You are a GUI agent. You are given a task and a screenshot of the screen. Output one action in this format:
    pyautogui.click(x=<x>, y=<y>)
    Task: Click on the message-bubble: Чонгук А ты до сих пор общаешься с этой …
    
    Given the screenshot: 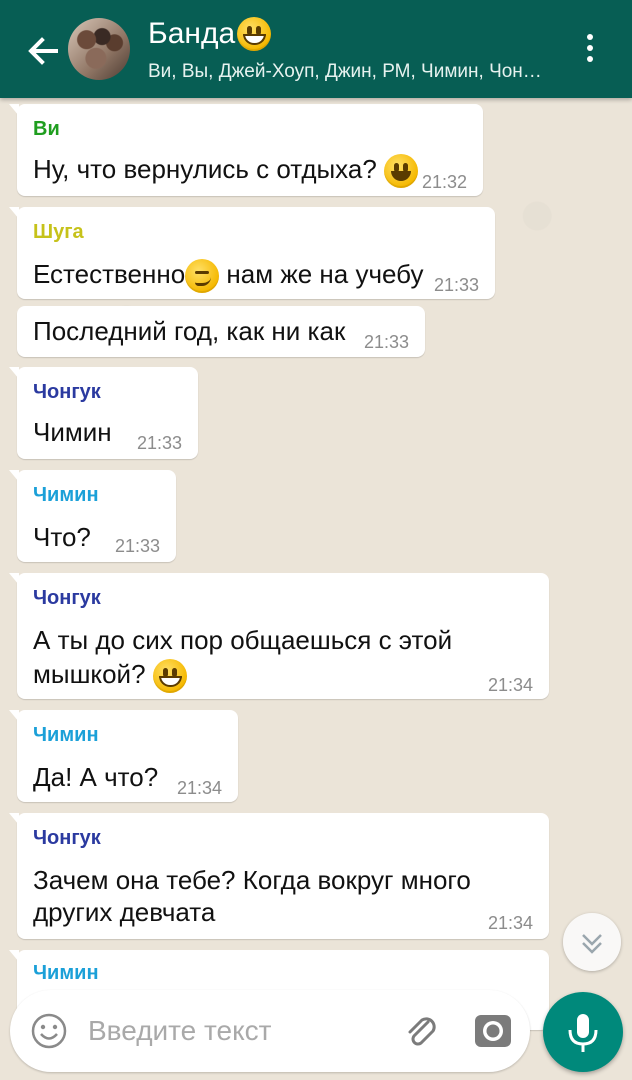 What is the action you would take?
    pyautogui.click(x=279, y=636)
    